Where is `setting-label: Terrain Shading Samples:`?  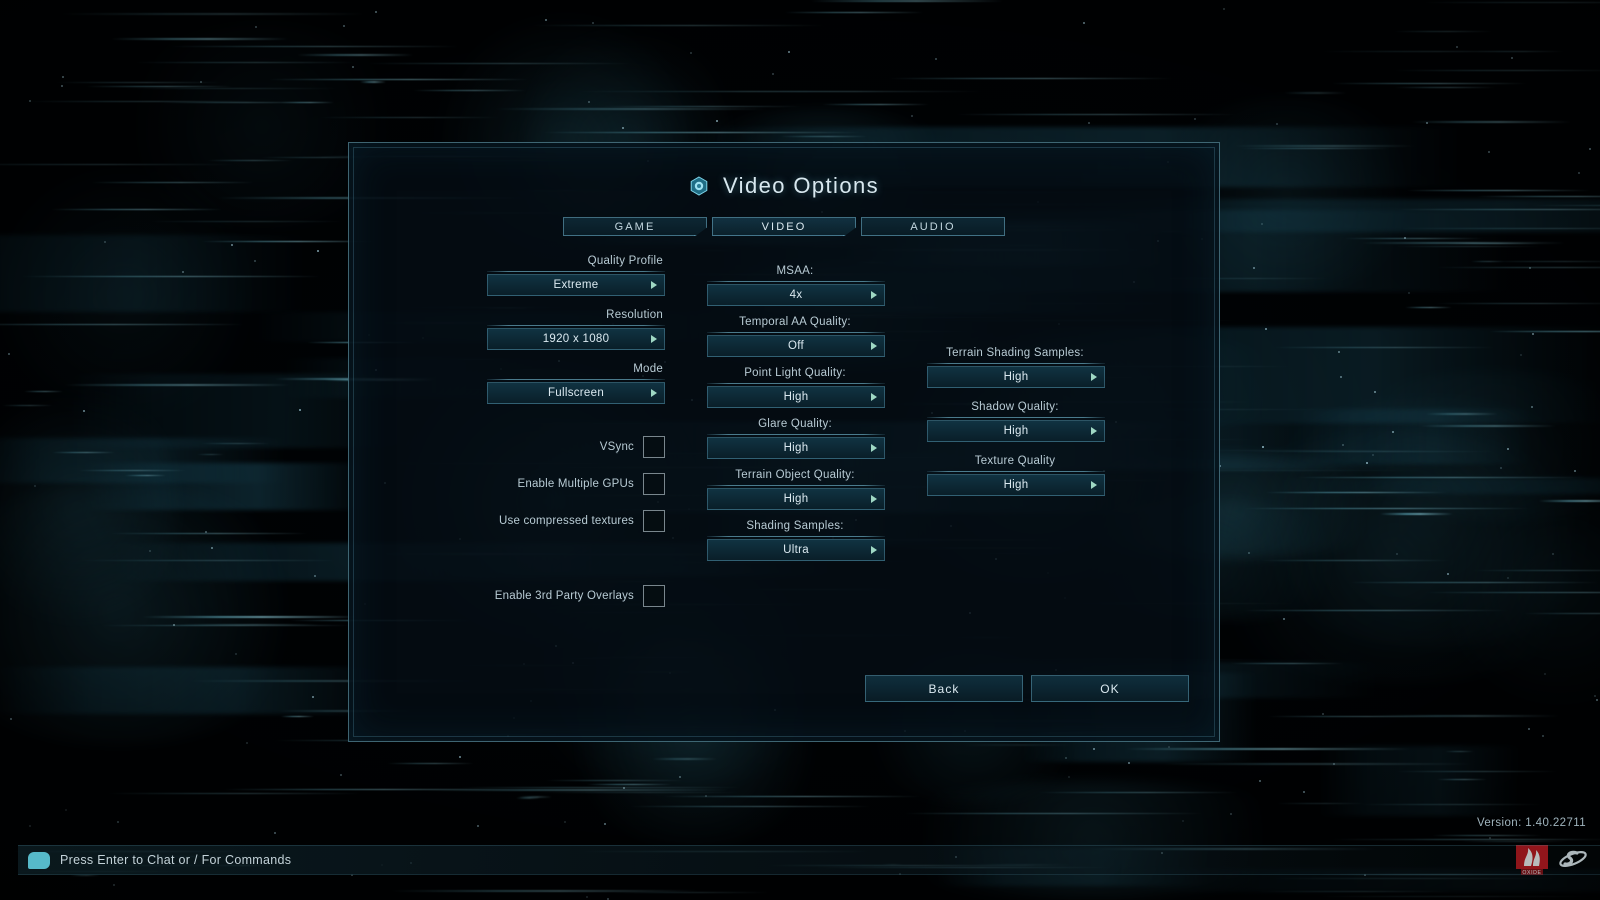 setting-label: Terrain Shading Samples: is located at coordinates (1015, 353).